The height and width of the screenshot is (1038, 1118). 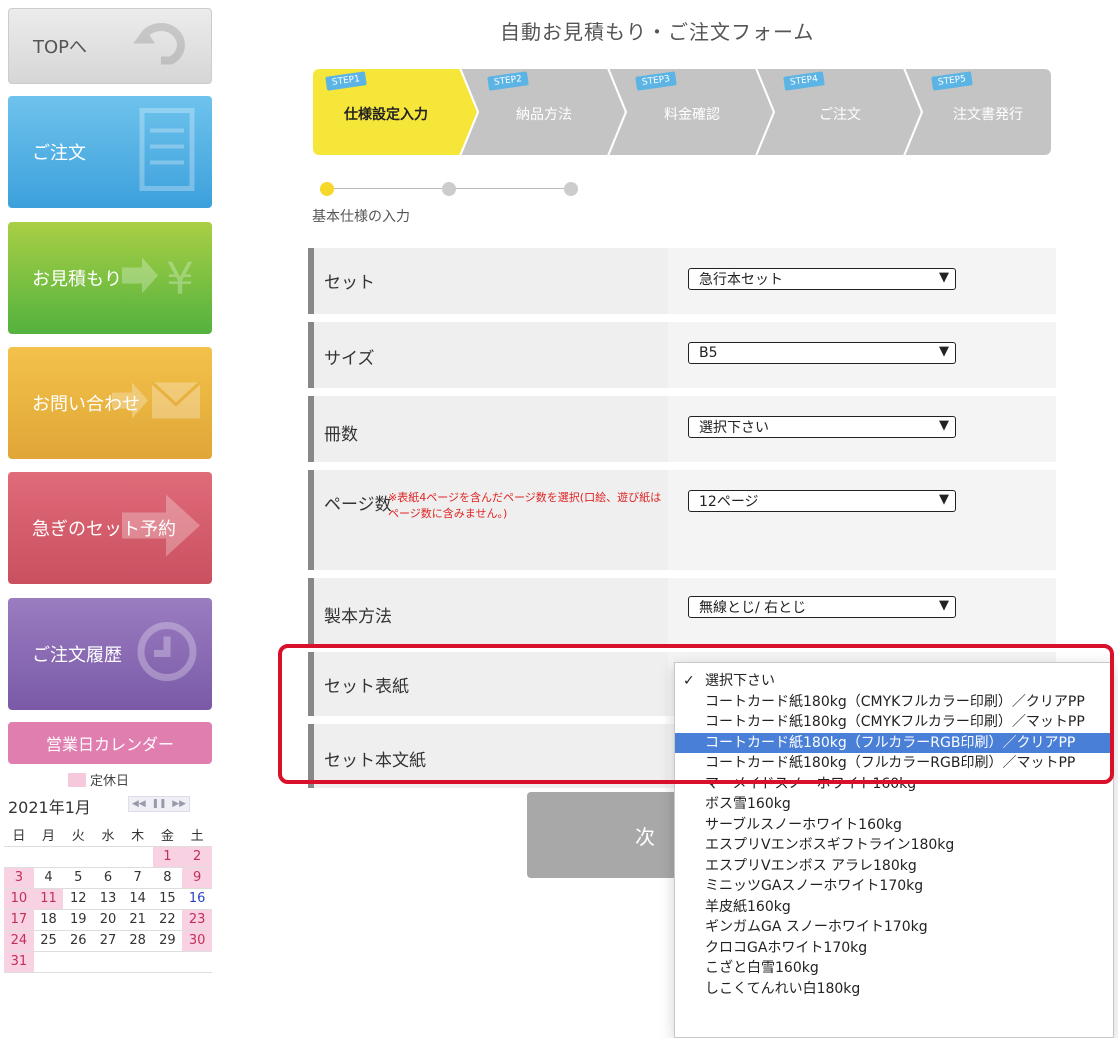 What do you see at coordinates (822, 607) in the screenshot?
I see `binding-select: 無線とじ/ 右とじ ▼` at bounding box center [822, 607].